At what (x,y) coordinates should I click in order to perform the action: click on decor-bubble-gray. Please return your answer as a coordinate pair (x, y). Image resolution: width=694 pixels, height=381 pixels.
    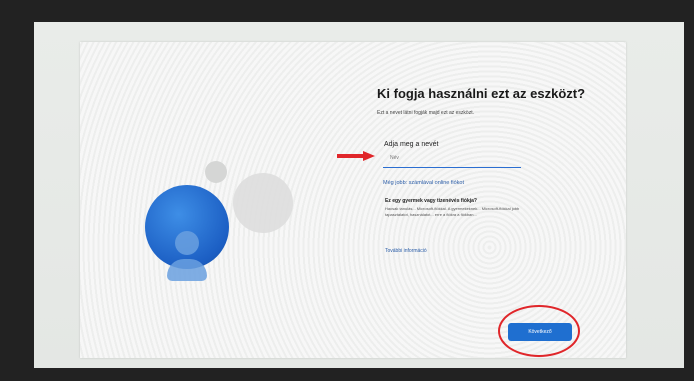
    Looking at the image, I should click on (263, 203).